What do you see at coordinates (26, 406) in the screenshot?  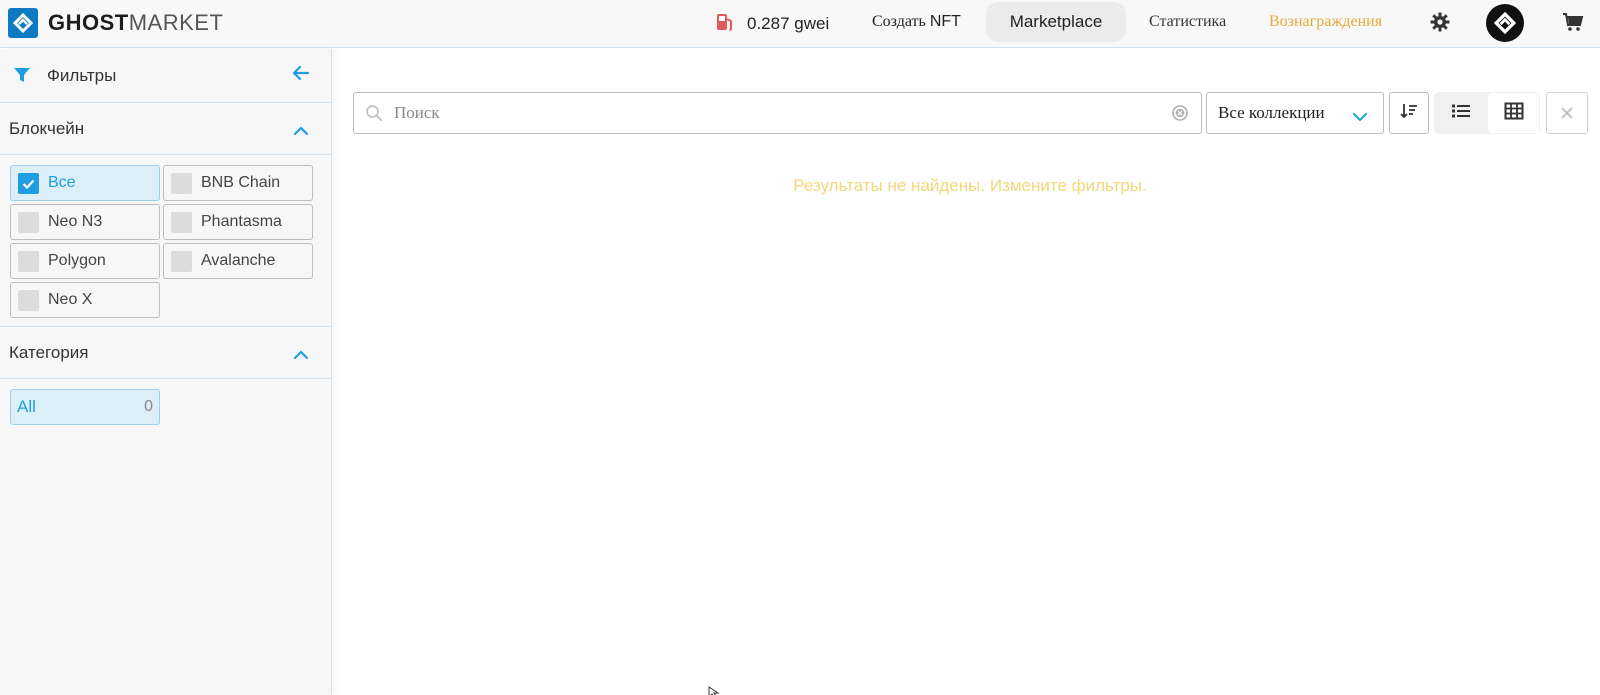 I see `category-chip-label: All` at bounding box center [26, 406].